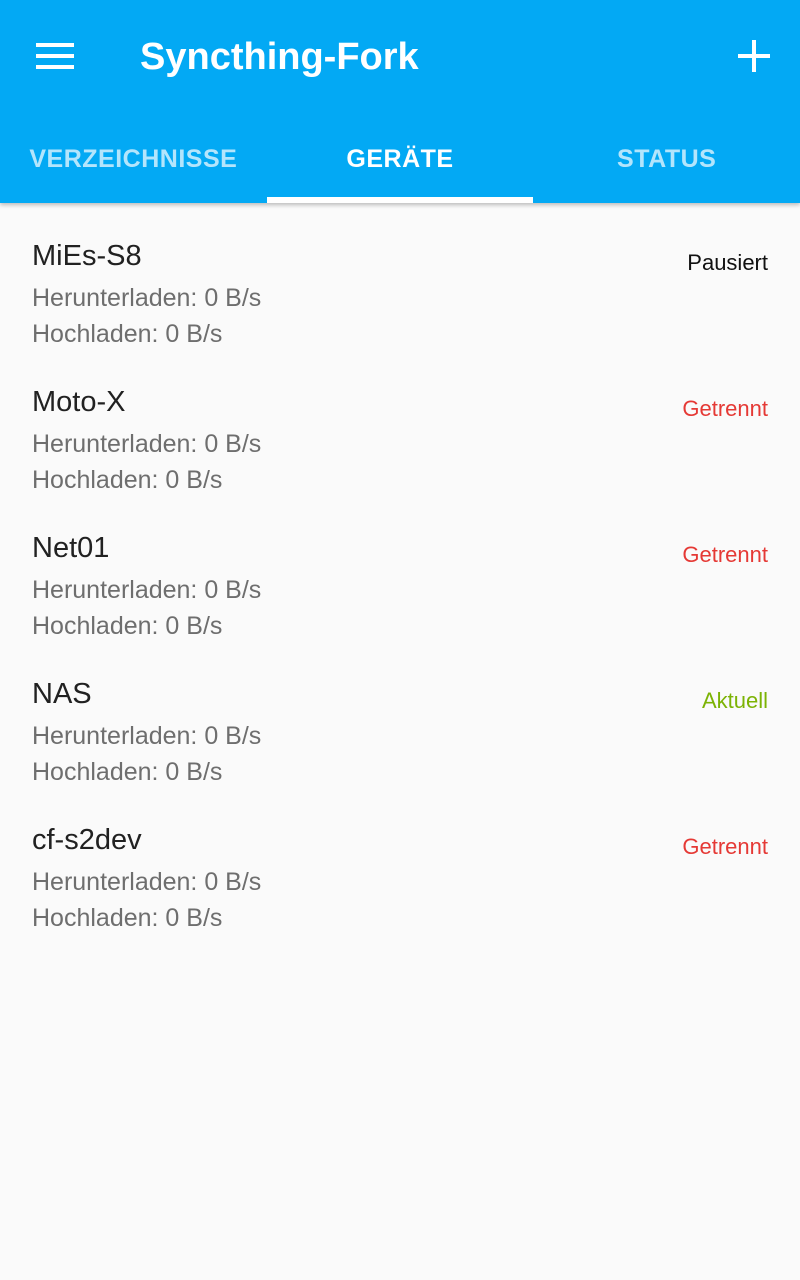  Describe the element at coordinates (133, 159) in the screenshot. I see `tab-verzeichnisse: VERZEICHNISSE` at that location.